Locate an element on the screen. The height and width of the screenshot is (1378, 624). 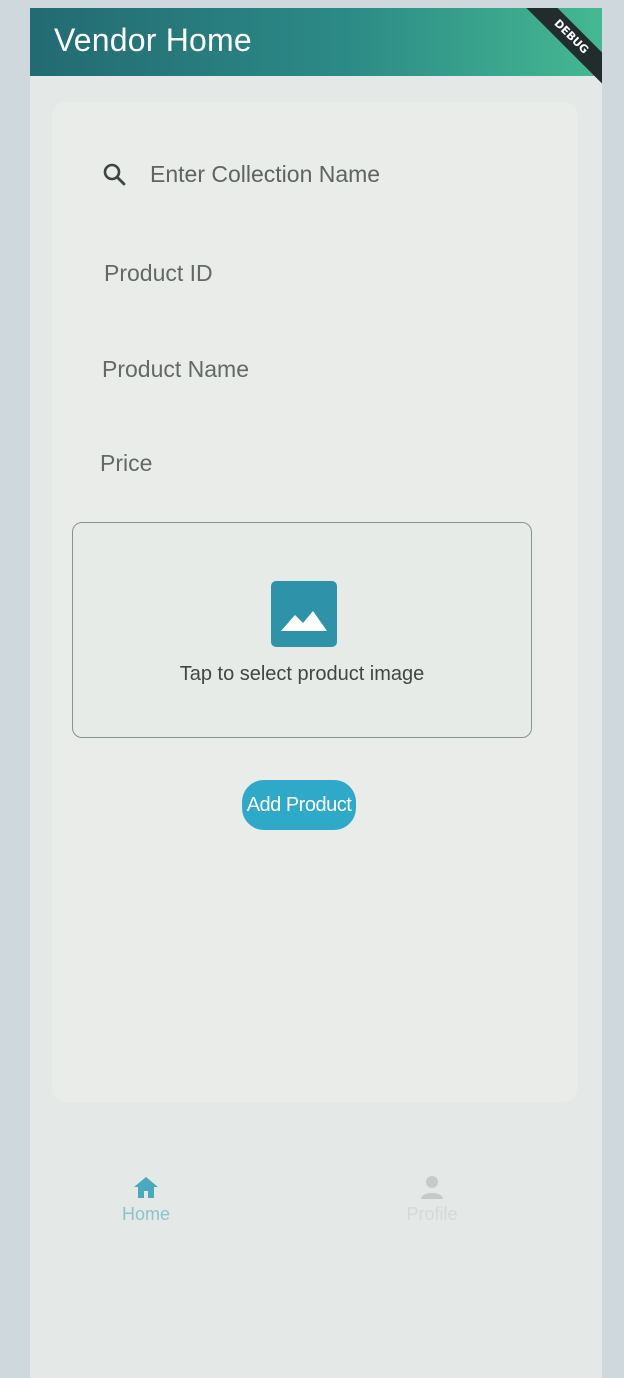
bottom-nav: Home Profile is located at coordinates (316, 1203).